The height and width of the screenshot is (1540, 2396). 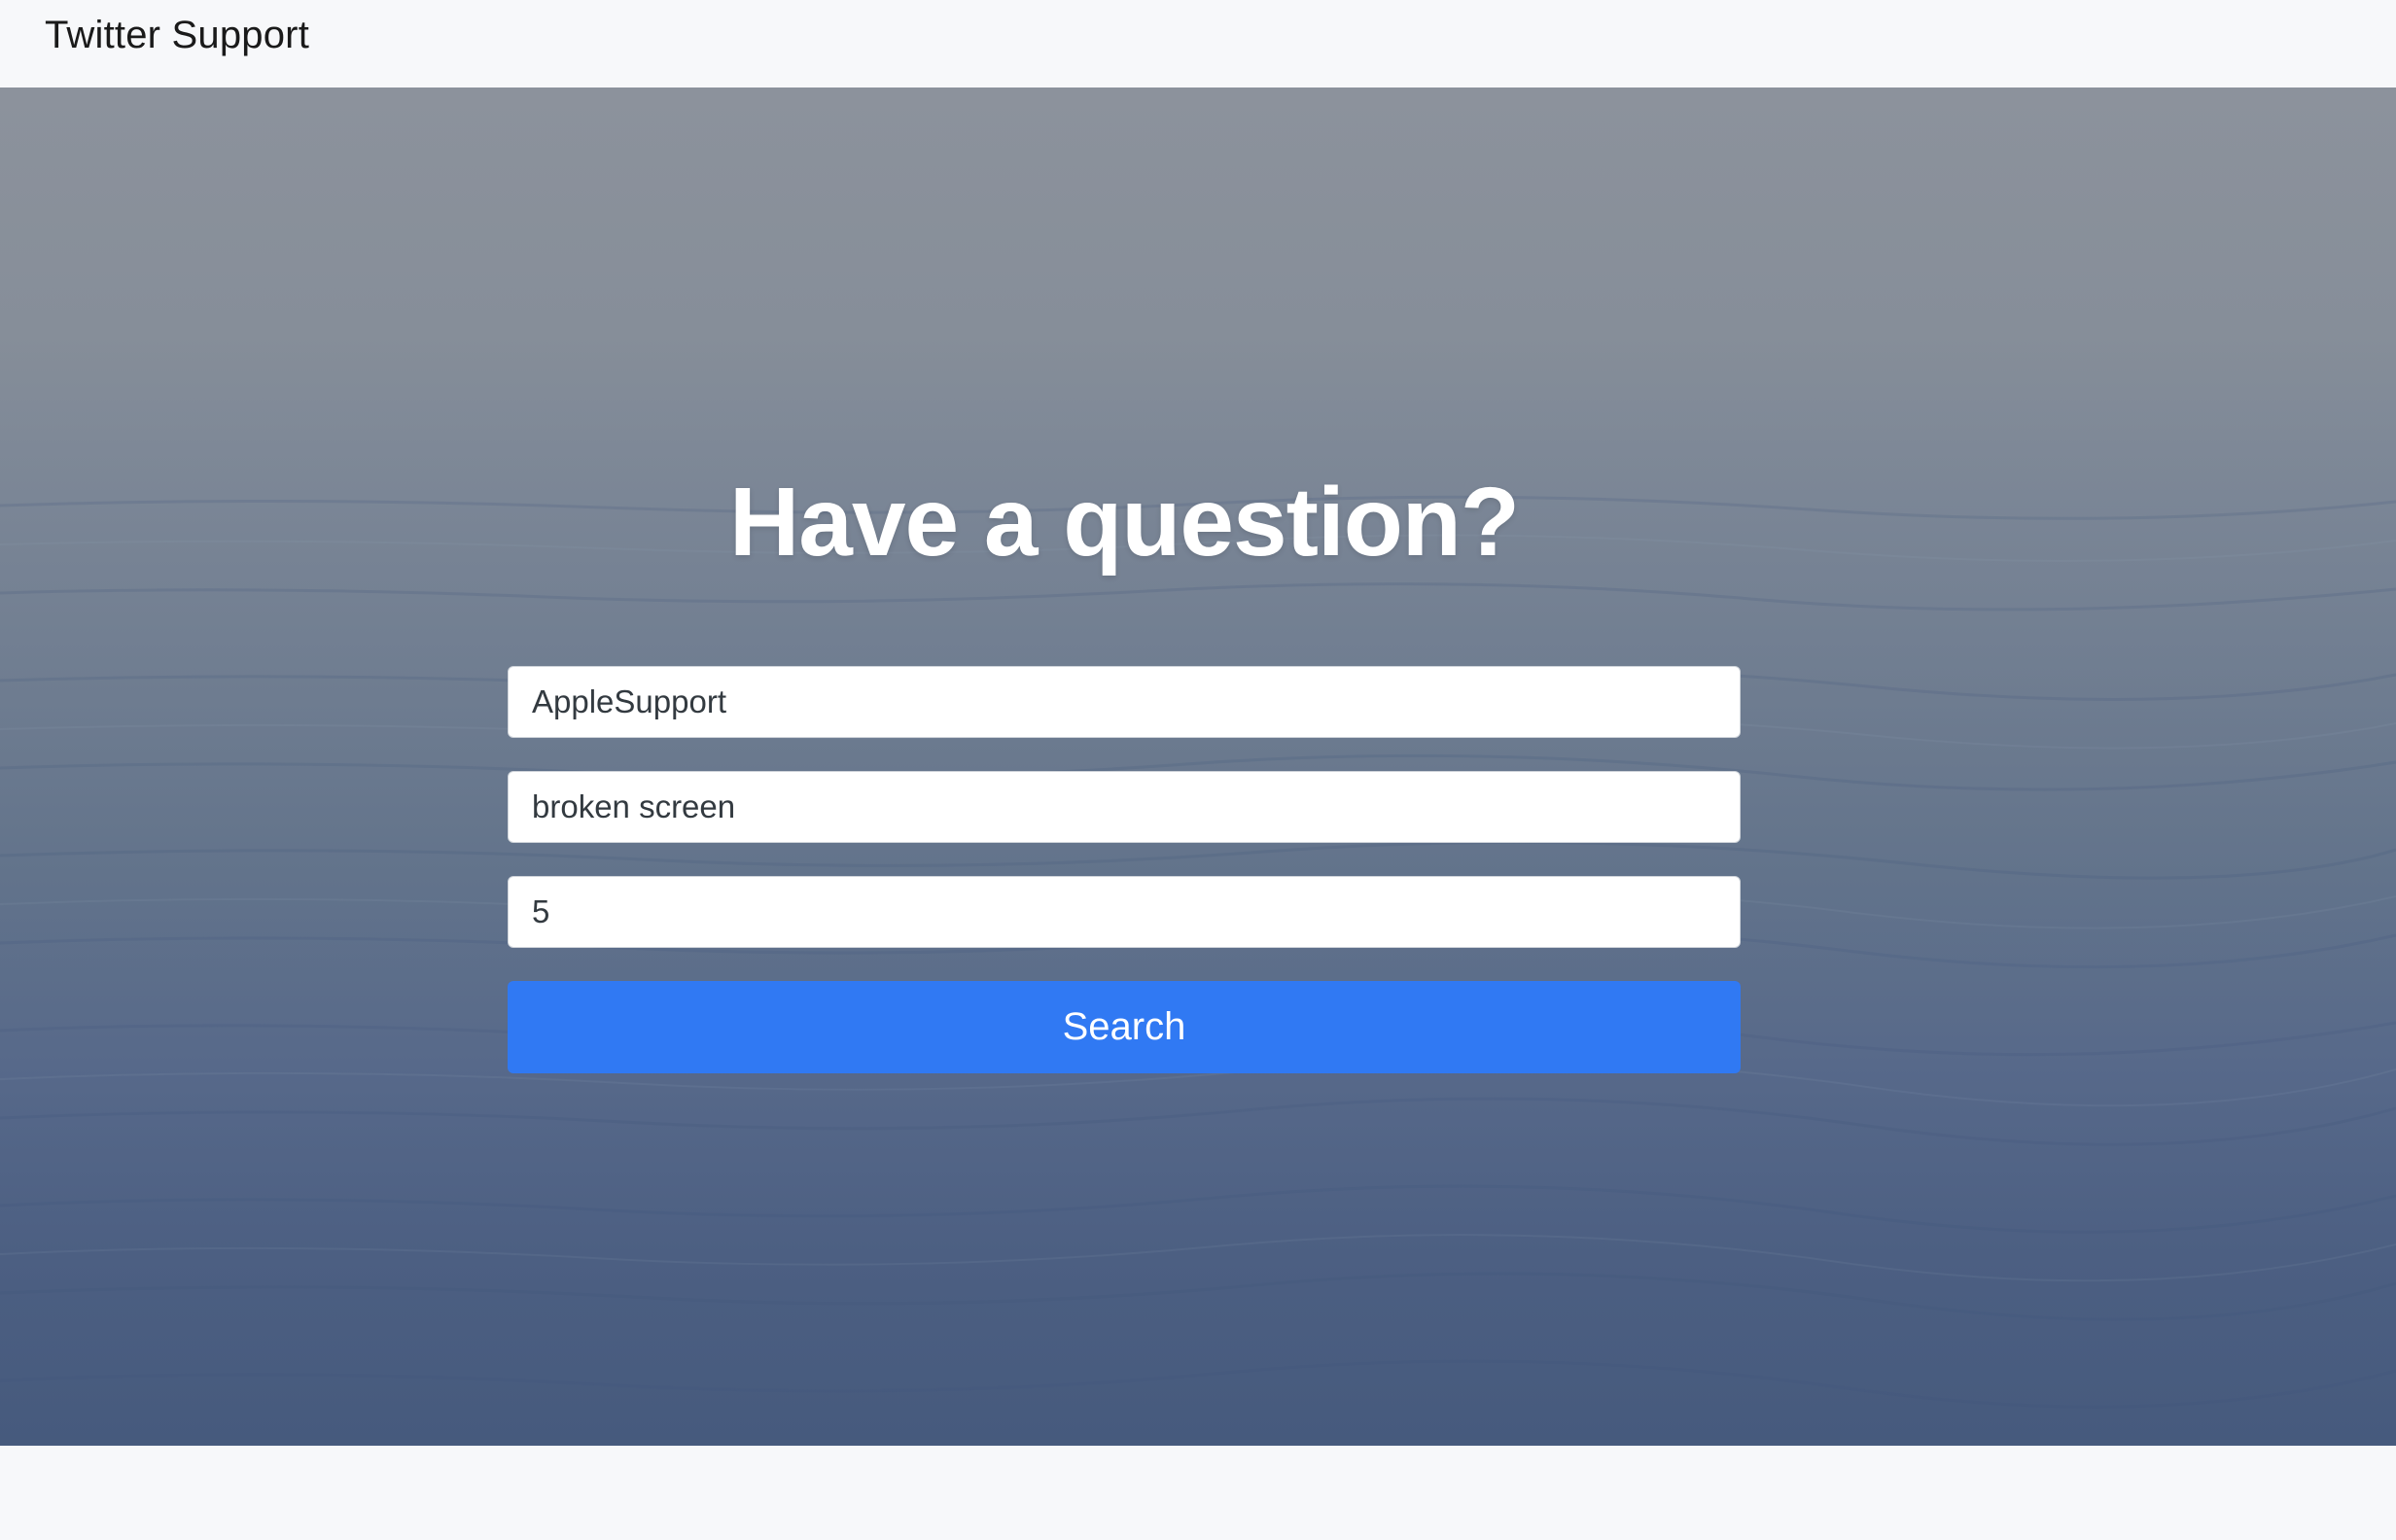 I want to click on page-headline: Have a question?, so click(x=1125, y=522).